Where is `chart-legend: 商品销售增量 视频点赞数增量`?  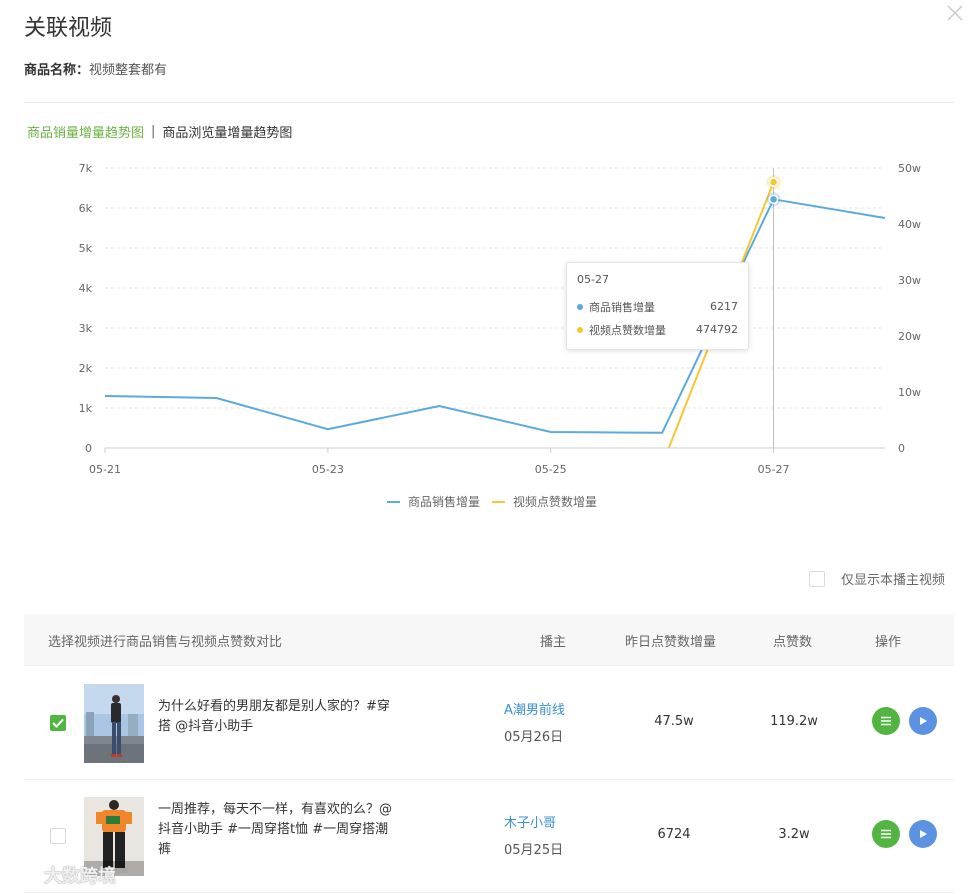 chart-legend: 商品销售增量 视频点赞数增量 is located at coordinates (498, 501).